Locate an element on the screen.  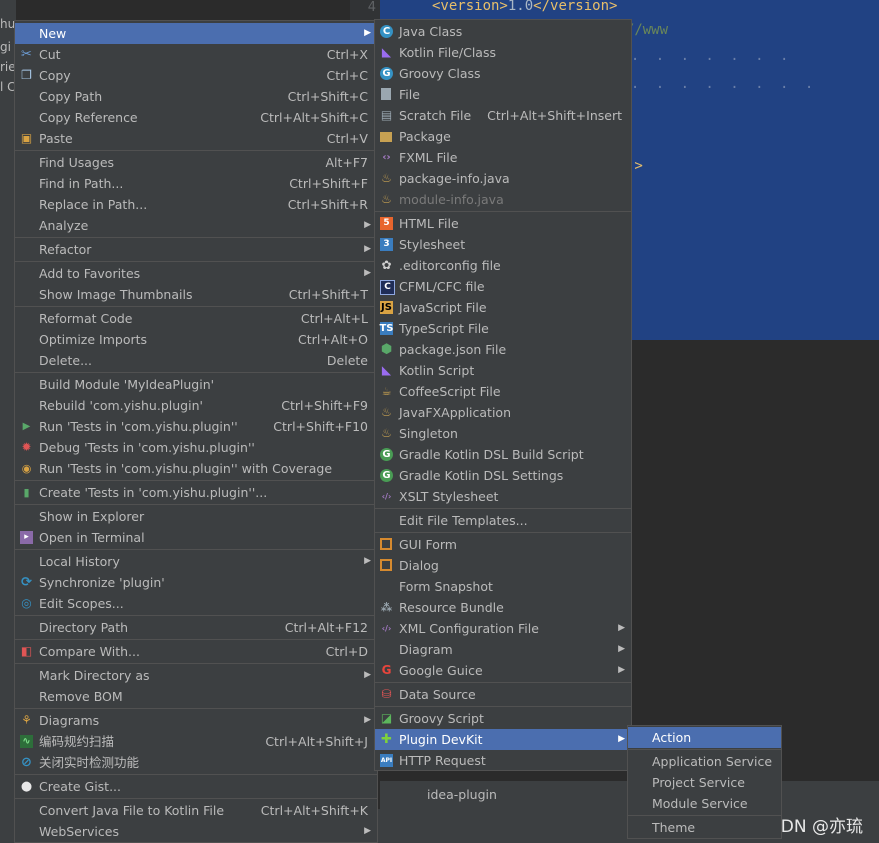
cfml-icon: C is located at coordinates (387, 287).